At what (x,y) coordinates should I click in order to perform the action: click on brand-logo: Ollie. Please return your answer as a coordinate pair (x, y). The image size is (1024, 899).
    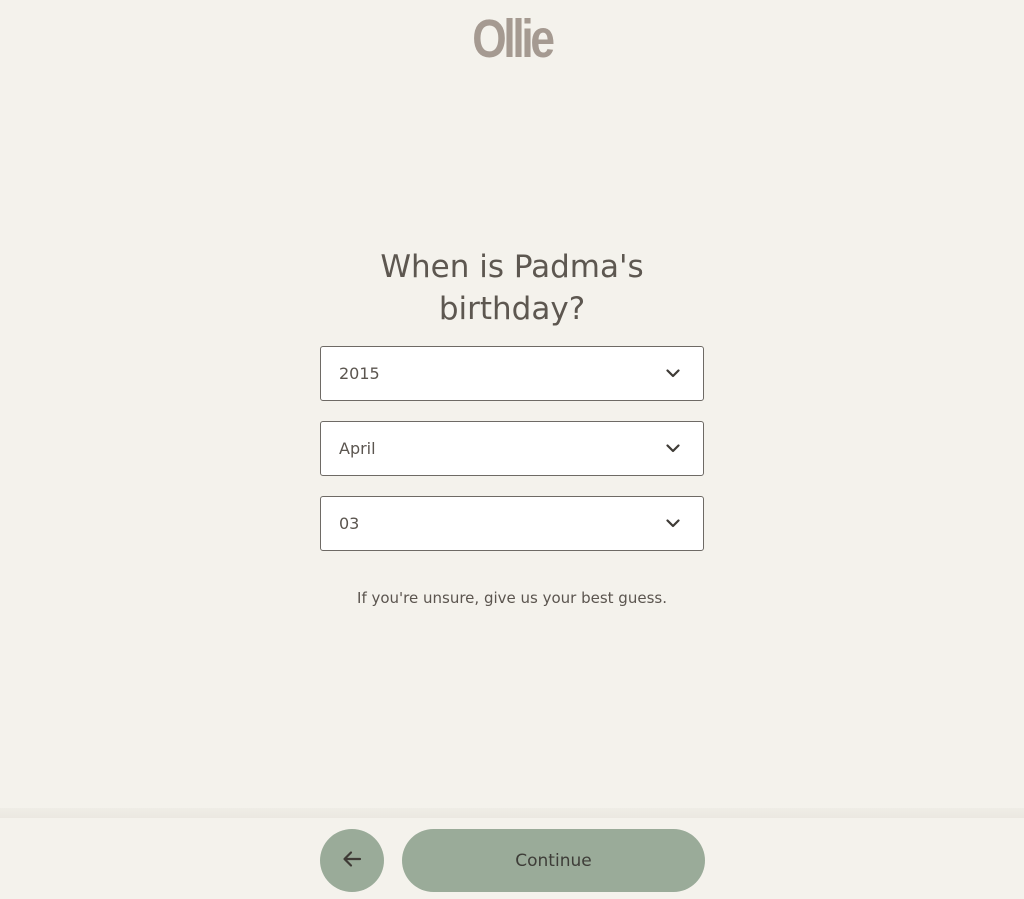
    Looking at the image, I should click on (513, 39).